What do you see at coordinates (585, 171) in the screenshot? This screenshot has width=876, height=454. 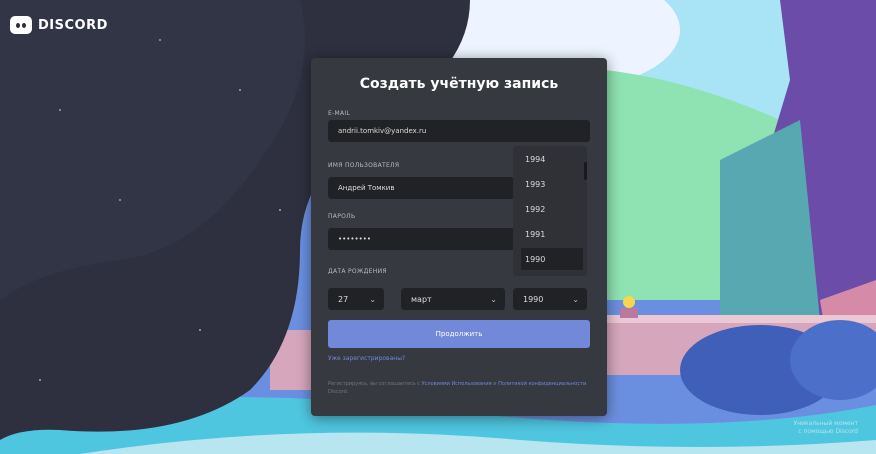 I see `dropdown-scrollbar` at bounding box center [585, 171].